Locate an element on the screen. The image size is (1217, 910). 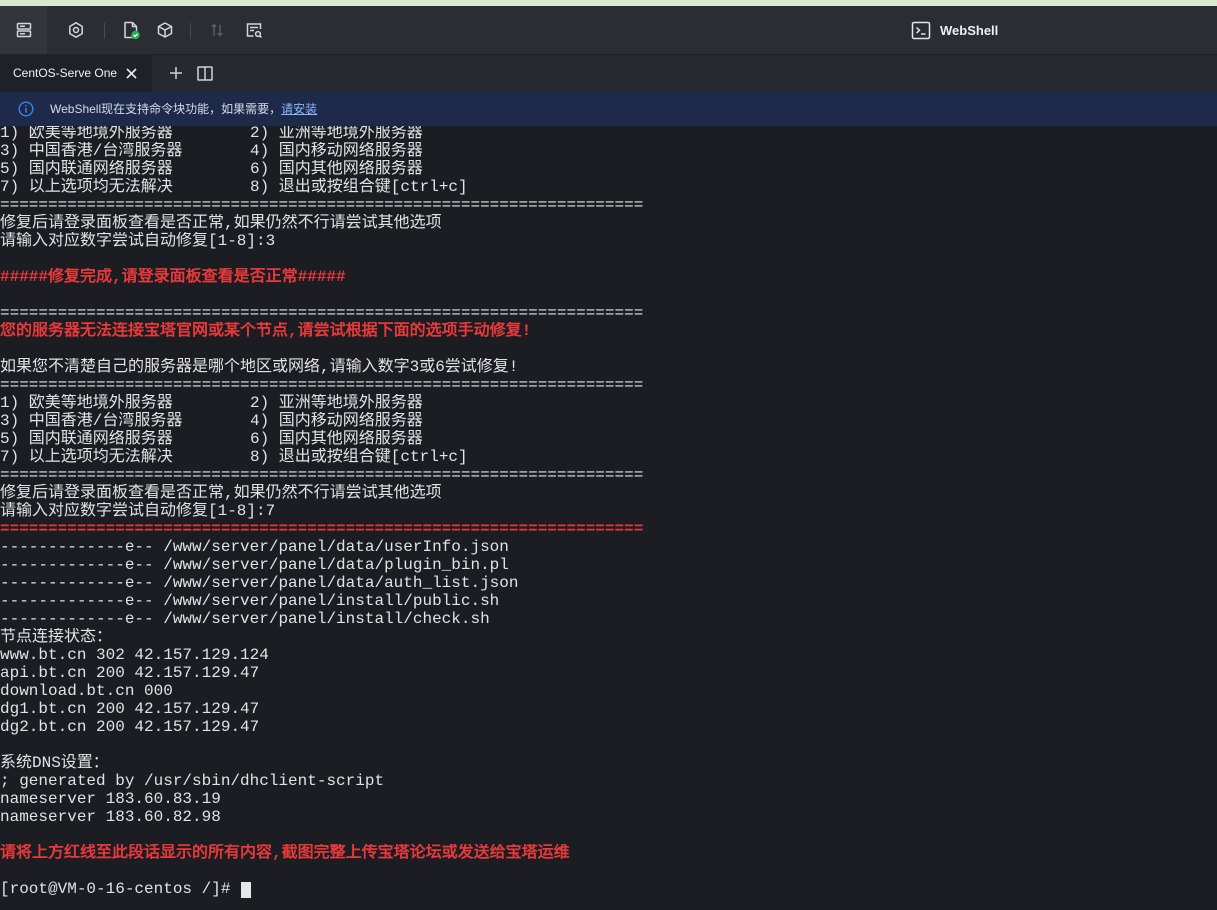
file-check-button is located at coordinates (131, 30).